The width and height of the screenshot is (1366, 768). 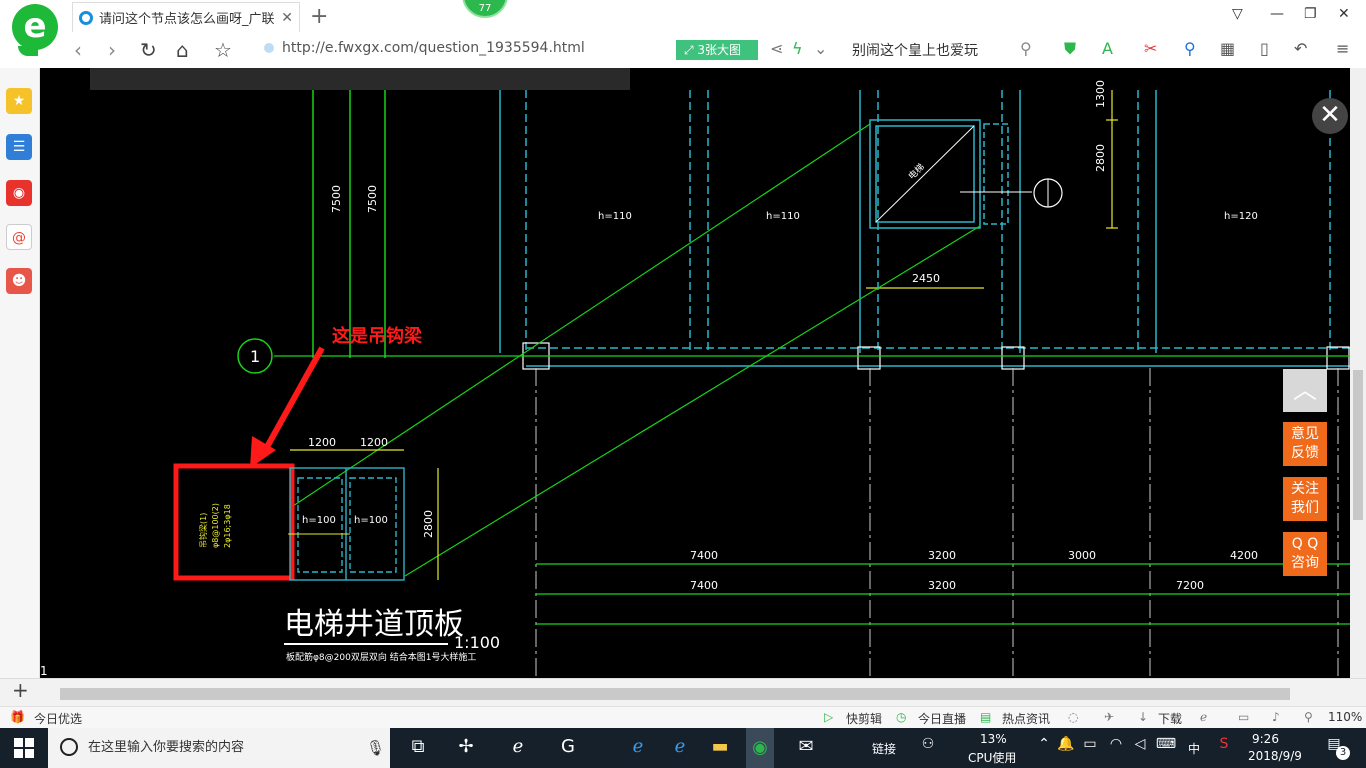 What do you see at coordinates (720, 746) in the screenshot?
I see `file-explorer-icon: ▬` at bounding box center [720, 746].